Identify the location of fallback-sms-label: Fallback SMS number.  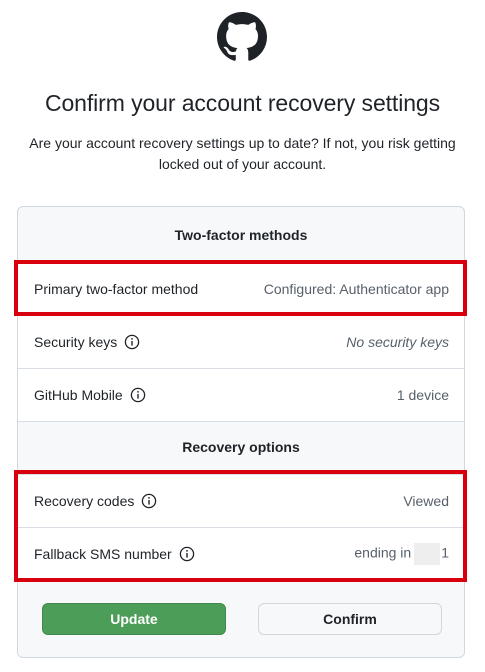
(103, 554).